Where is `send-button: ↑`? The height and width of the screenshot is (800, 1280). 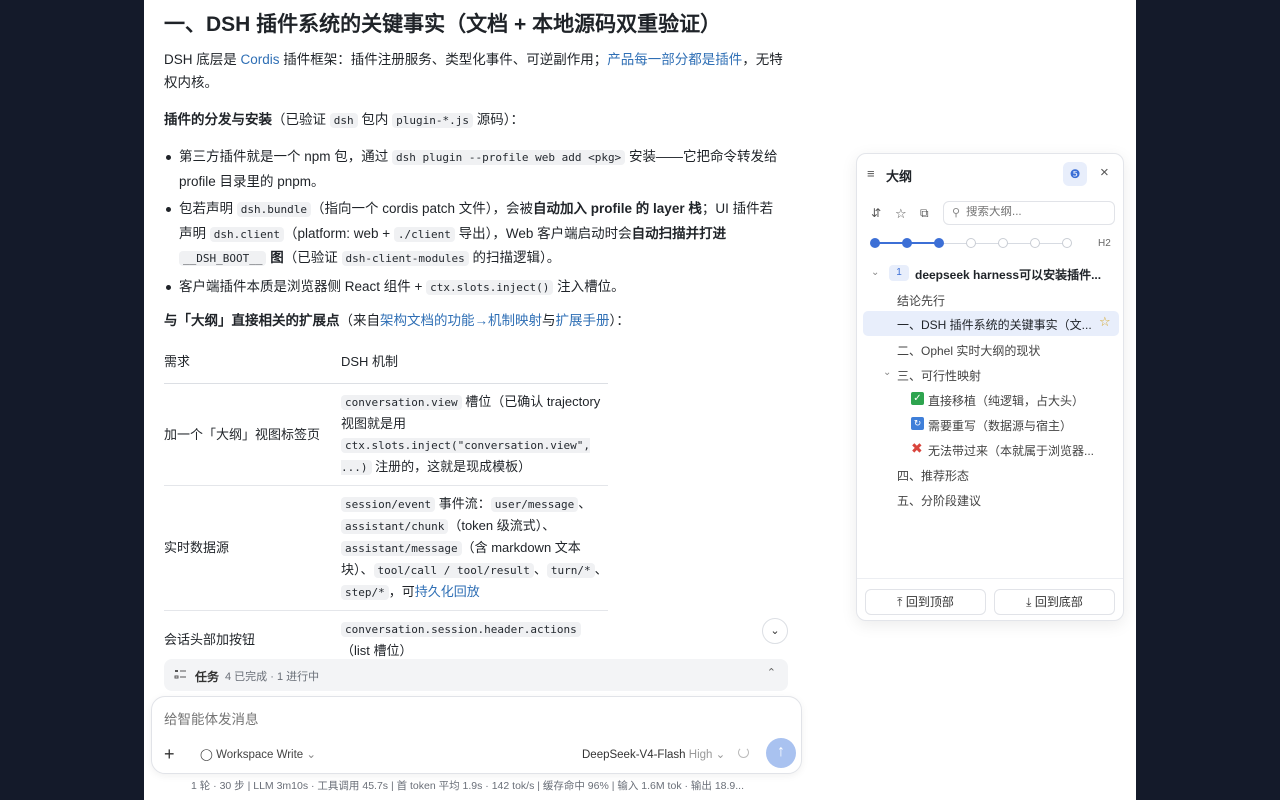 send-button: ↑ is located at coordinates (781, 753).